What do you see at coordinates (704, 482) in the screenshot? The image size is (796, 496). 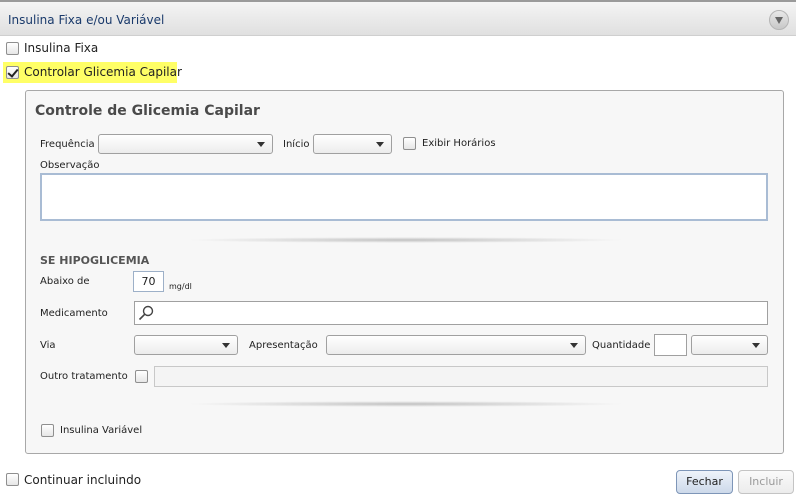 I see `fechar-button: Fechar` at bounding box center [704, 482].